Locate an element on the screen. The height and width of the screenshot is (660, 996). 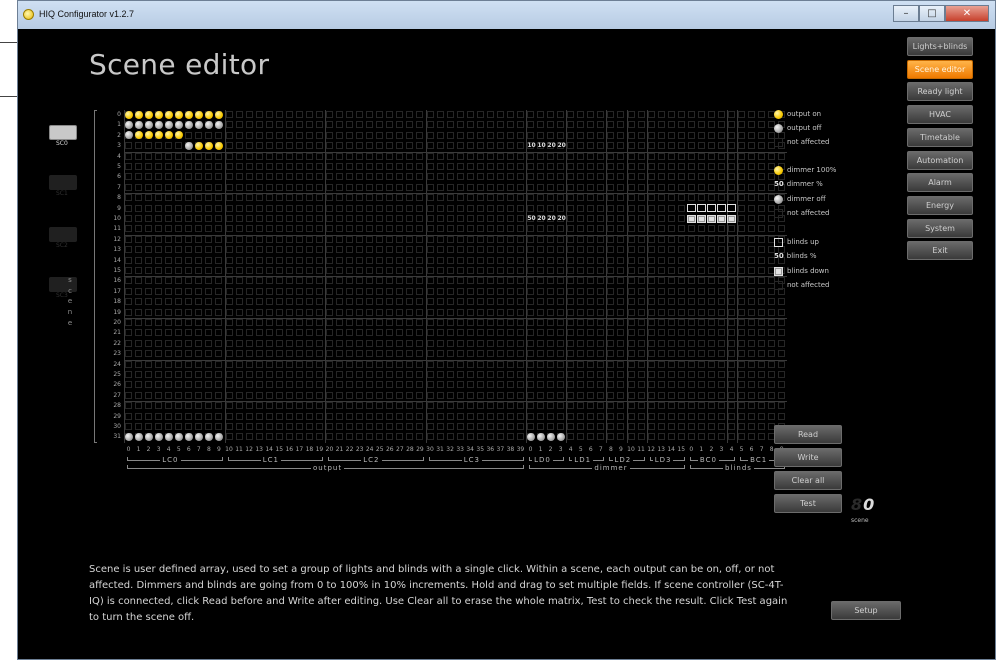
output-off-dot is located at coordinates (128, 436).